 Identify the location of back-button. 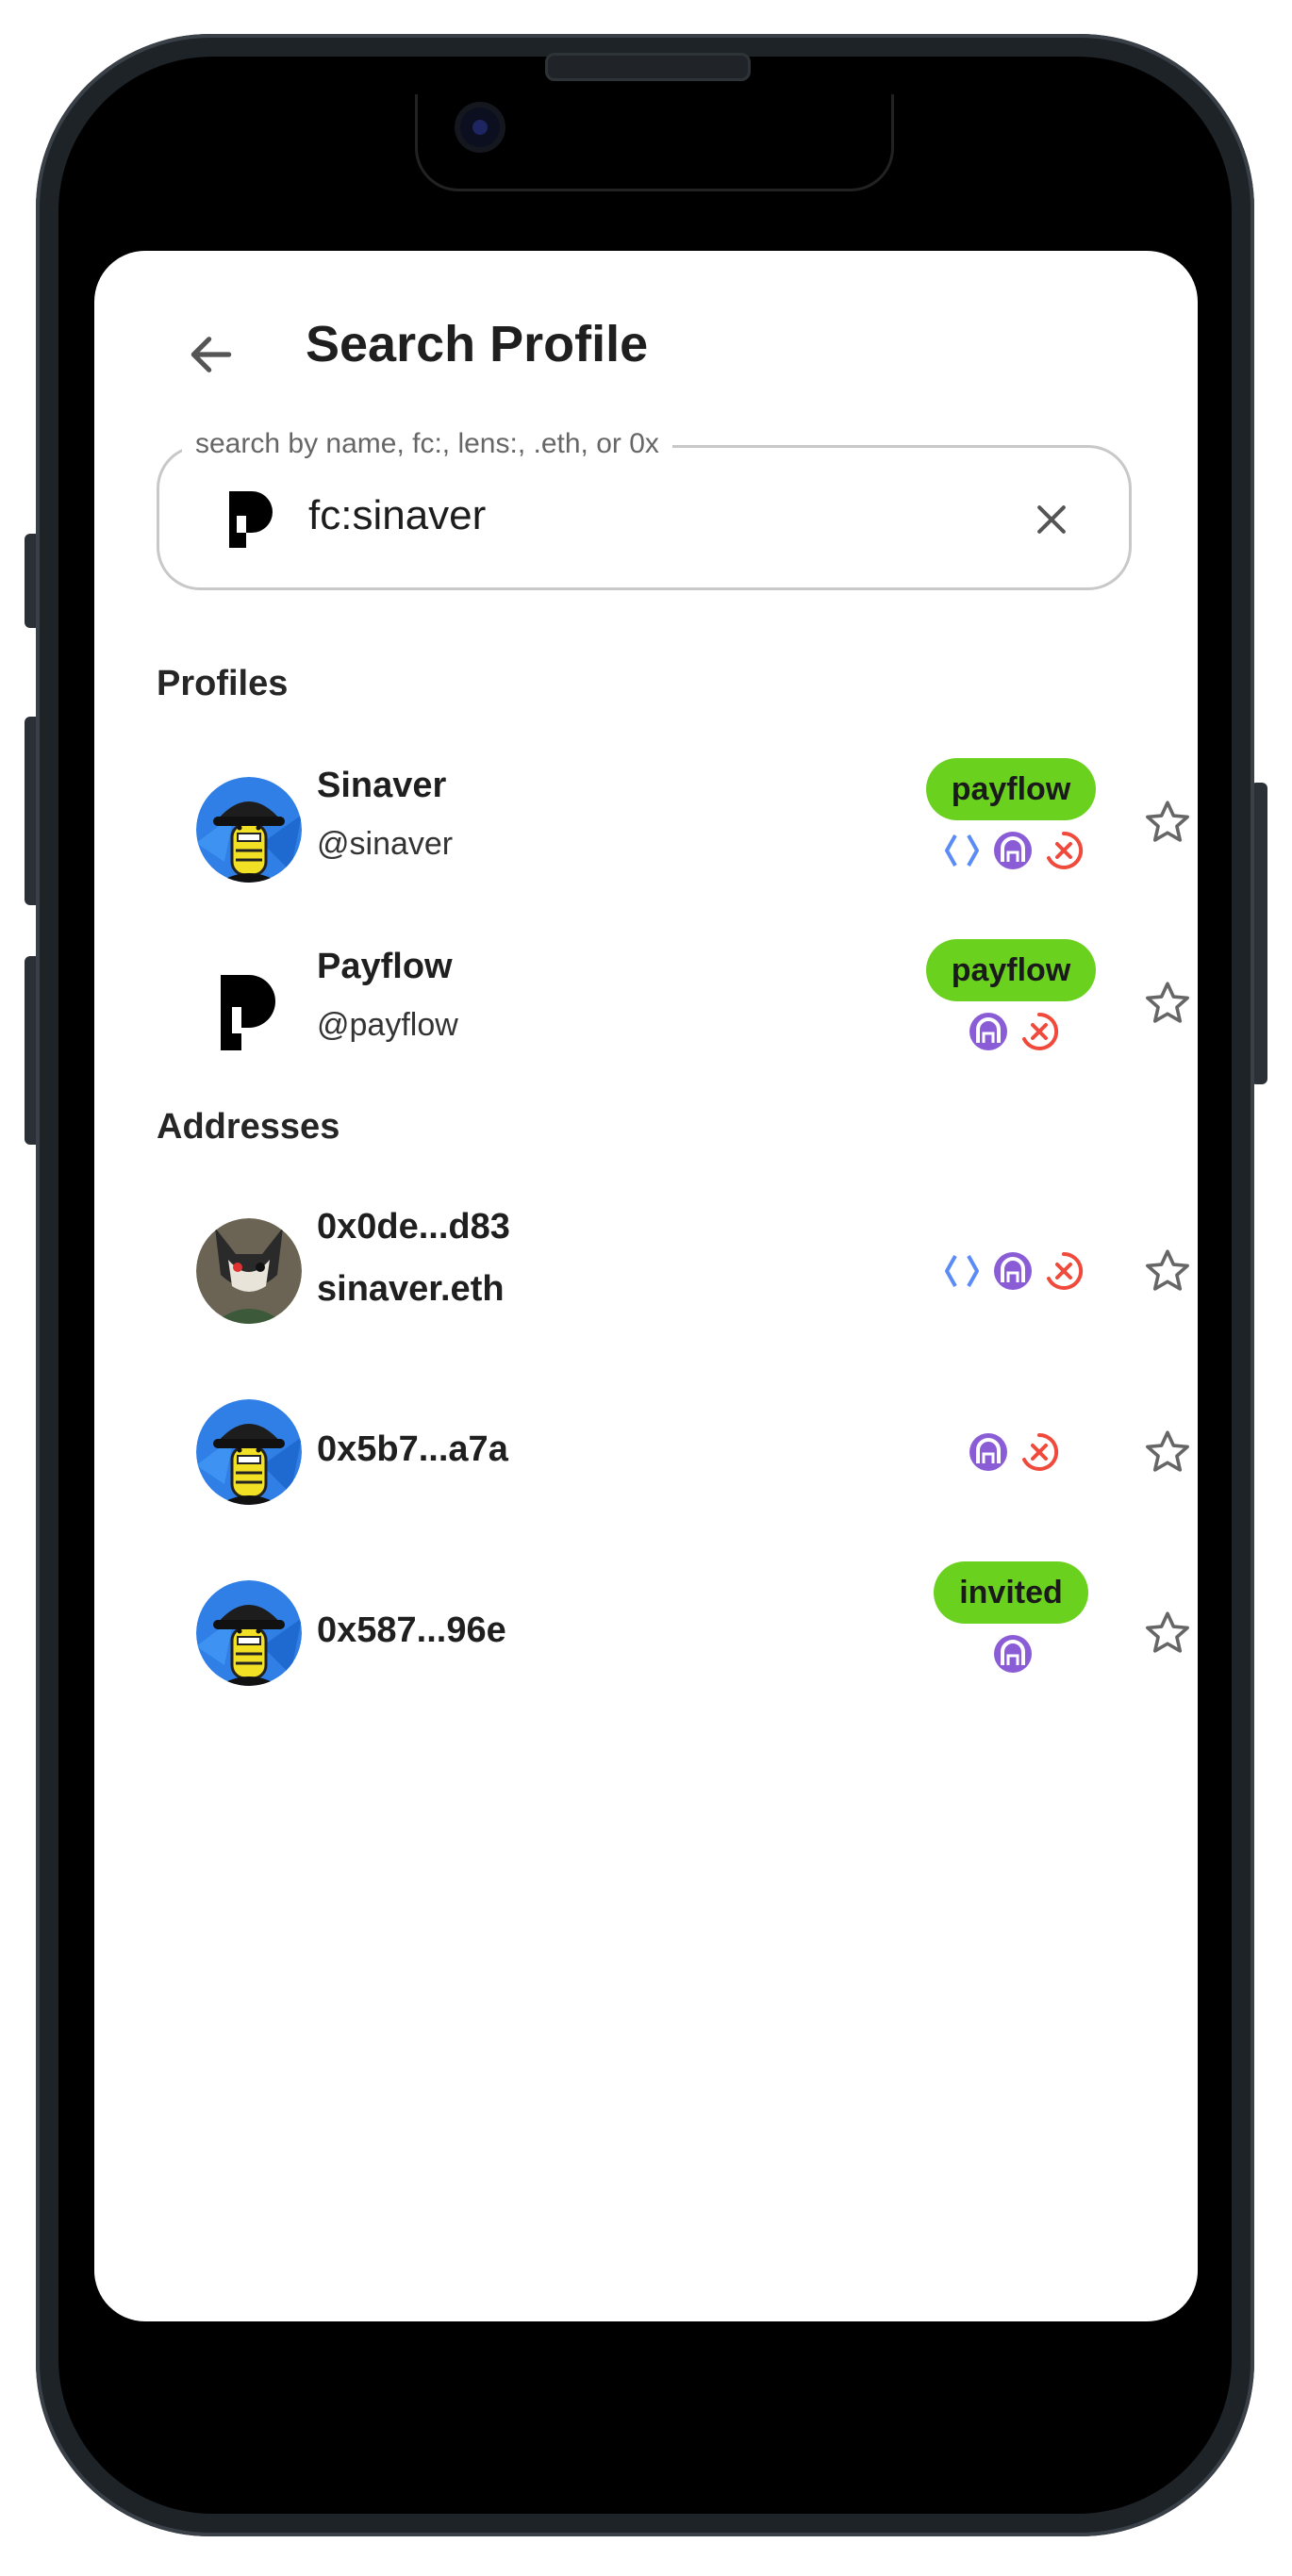
(211, 354).